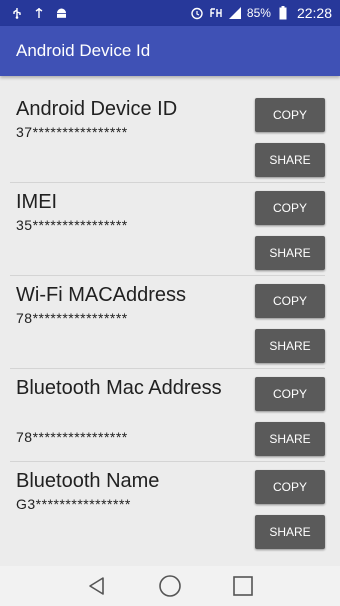  What do you see at coordinates (73, 504) in the screenshot?
I see `row-value: G3****************` at bounding box center [73, 504].